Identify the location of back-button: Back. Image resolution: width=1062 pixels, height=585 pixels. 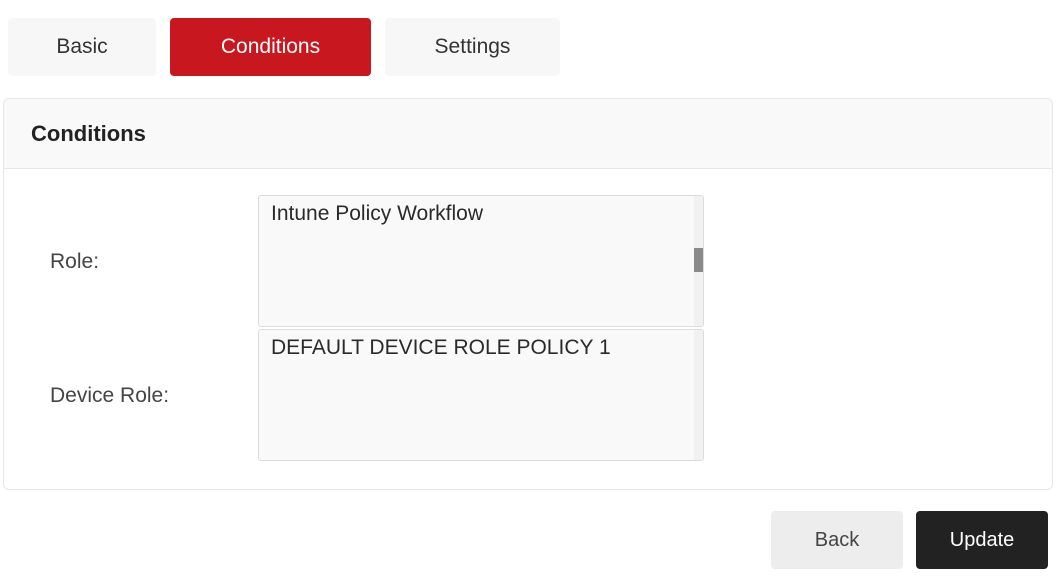
(837, 540).